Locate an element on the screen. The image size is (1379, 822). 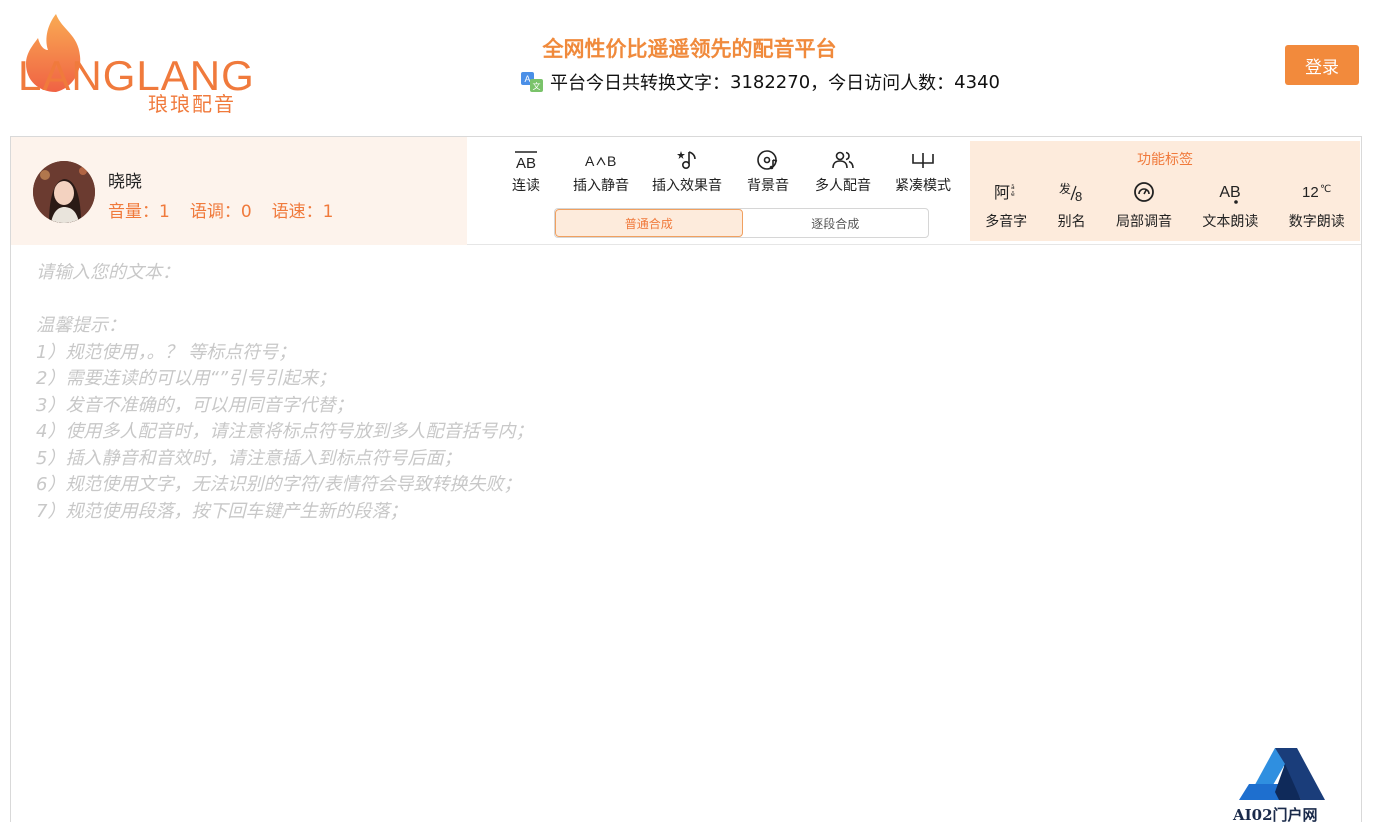
tool-compact-mode-label: 紧凑模式 is located at coordinates (923, 186).